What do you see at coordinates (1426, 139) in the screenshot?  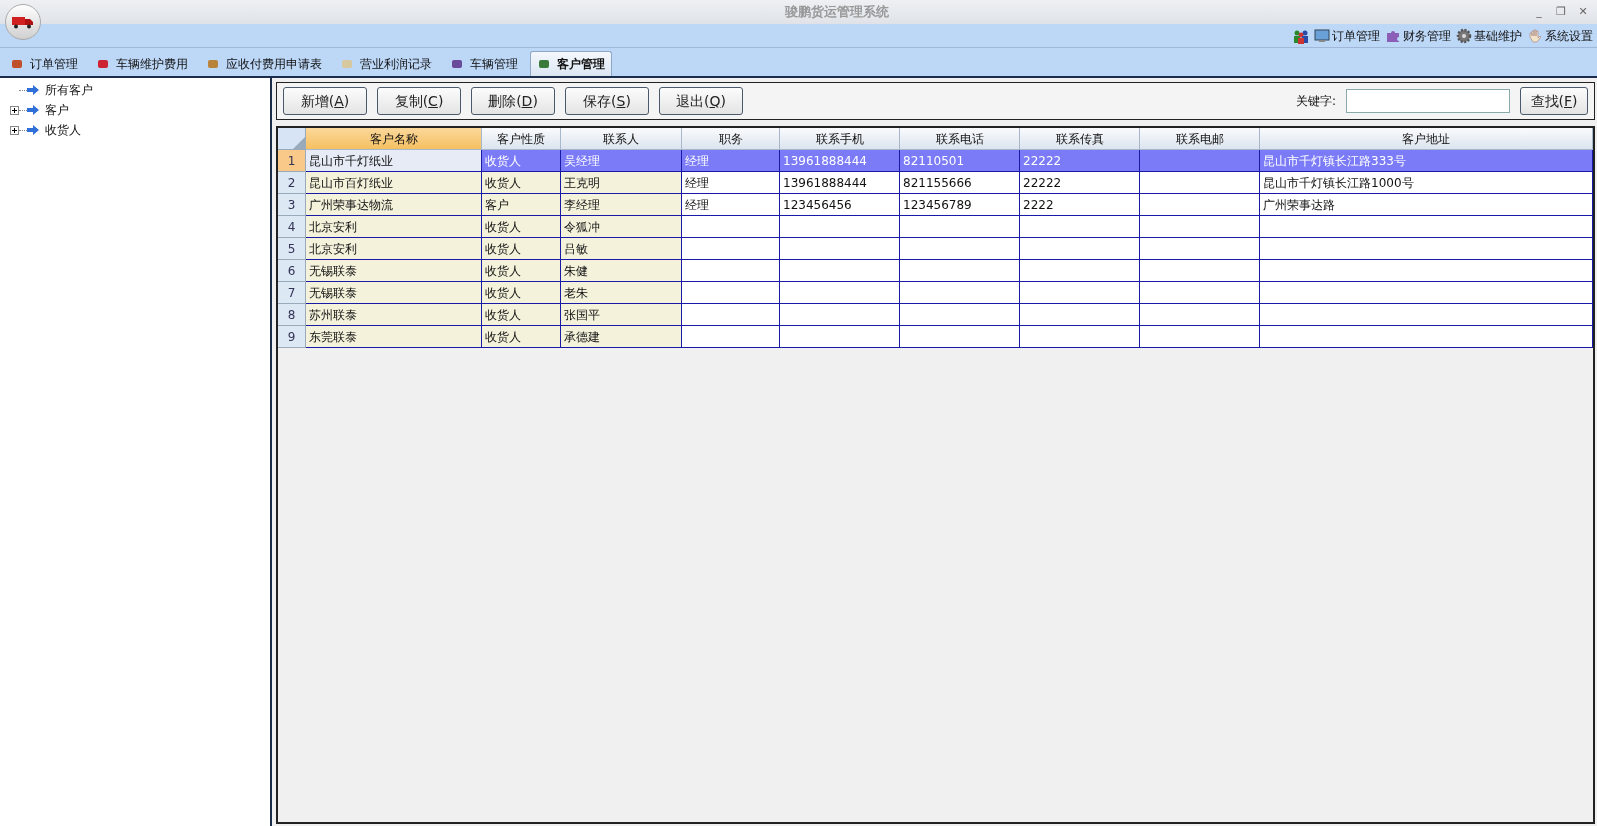 I see `column-header: 客户地址` at bounding box center [1426, 139].